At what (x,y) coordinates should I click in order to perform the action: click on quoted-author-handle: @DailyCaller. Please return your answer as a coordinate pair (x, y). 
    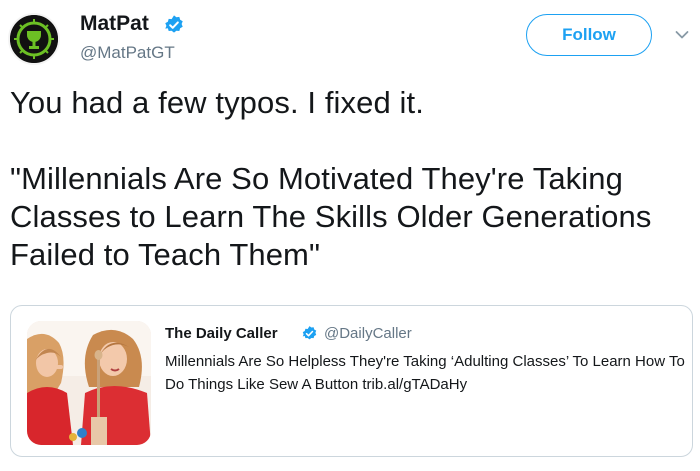
    Looking at the image, I should click on (368, 333).